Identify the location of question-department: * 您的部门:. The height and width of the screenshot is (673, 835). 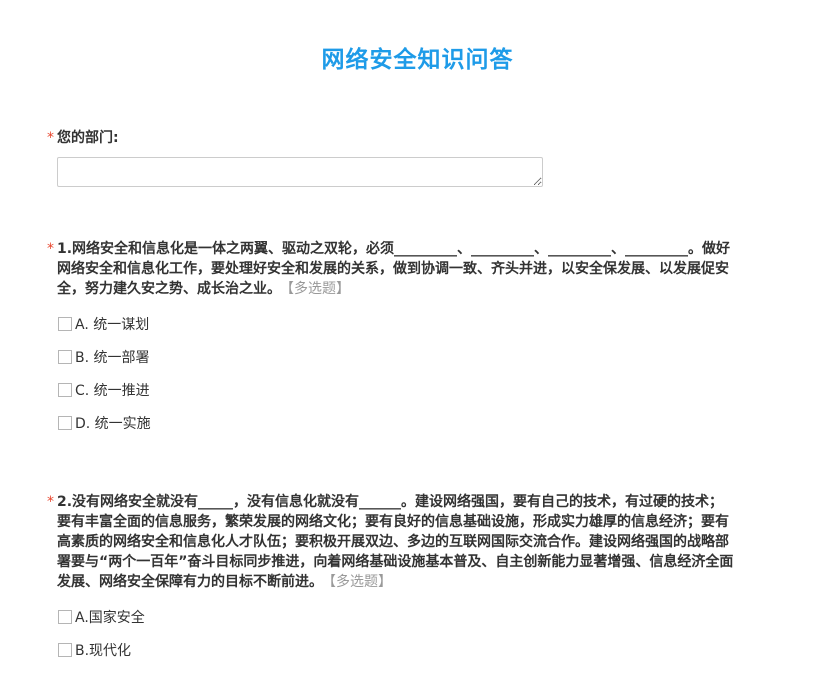
(417, 138).